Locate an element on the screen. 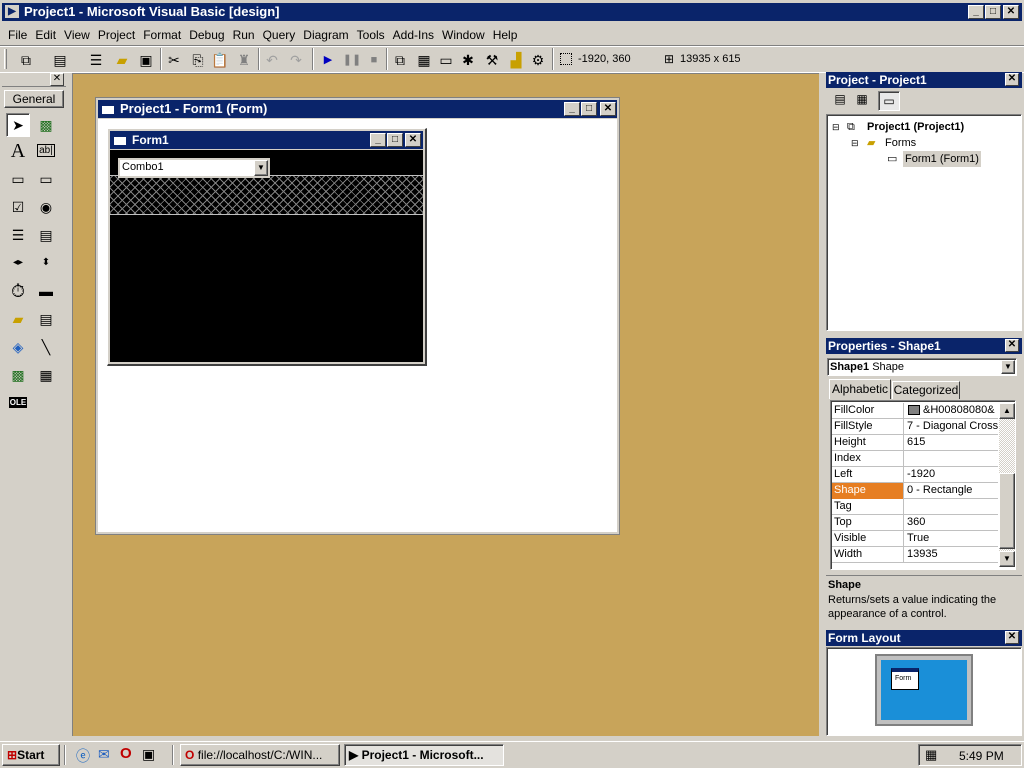 The image size is (1024, 768). property-value: 7 - Diagonal Cross is located at coordinates (952, 427).